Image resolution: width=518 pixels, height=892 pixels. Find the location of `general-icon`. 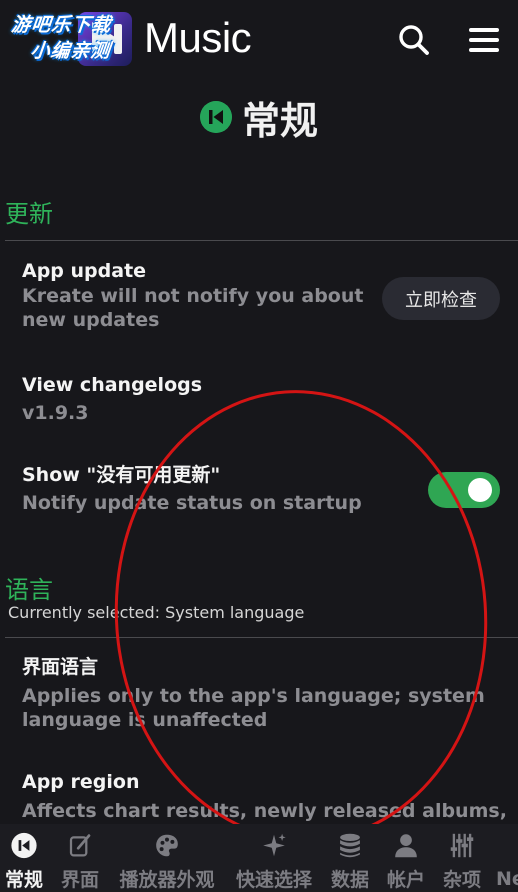

general-icon is located at coordinates (24, 845).